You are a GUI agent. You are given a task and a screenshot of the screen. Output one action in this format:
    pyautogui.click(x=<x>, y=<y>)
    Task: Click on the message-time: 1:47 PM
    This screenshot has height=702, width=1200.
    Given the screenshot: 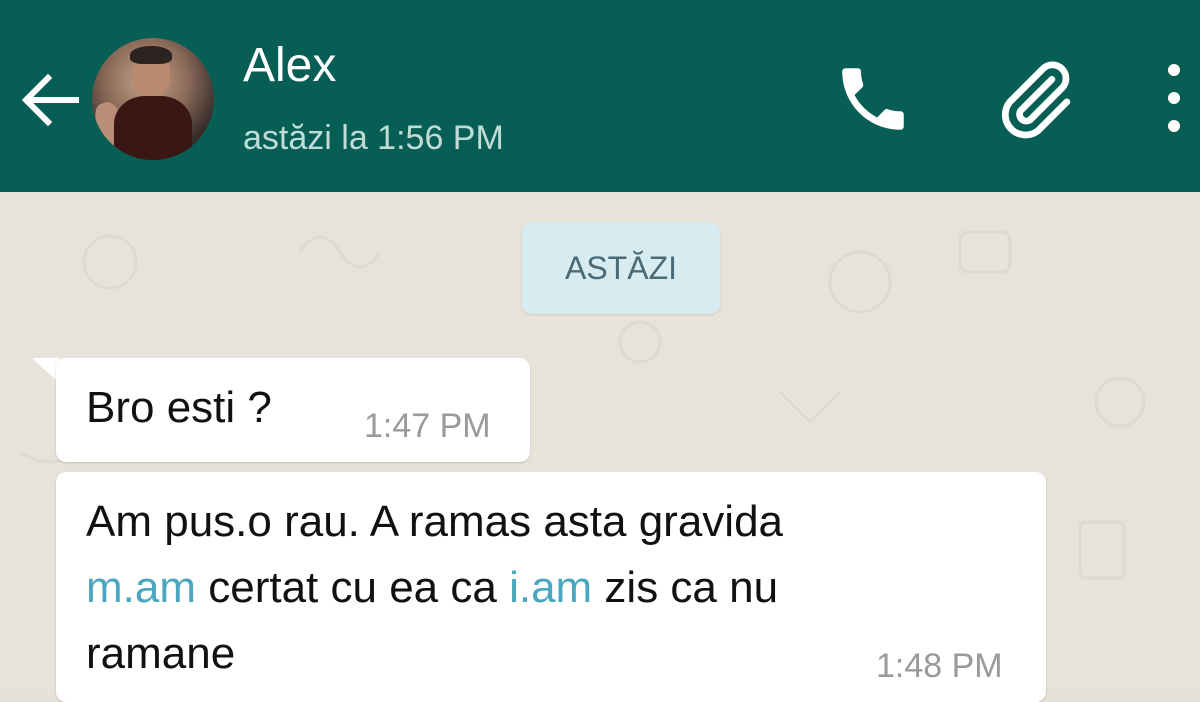 What is the action you would take?
    pyautogui.click(x=427, y=426)
    